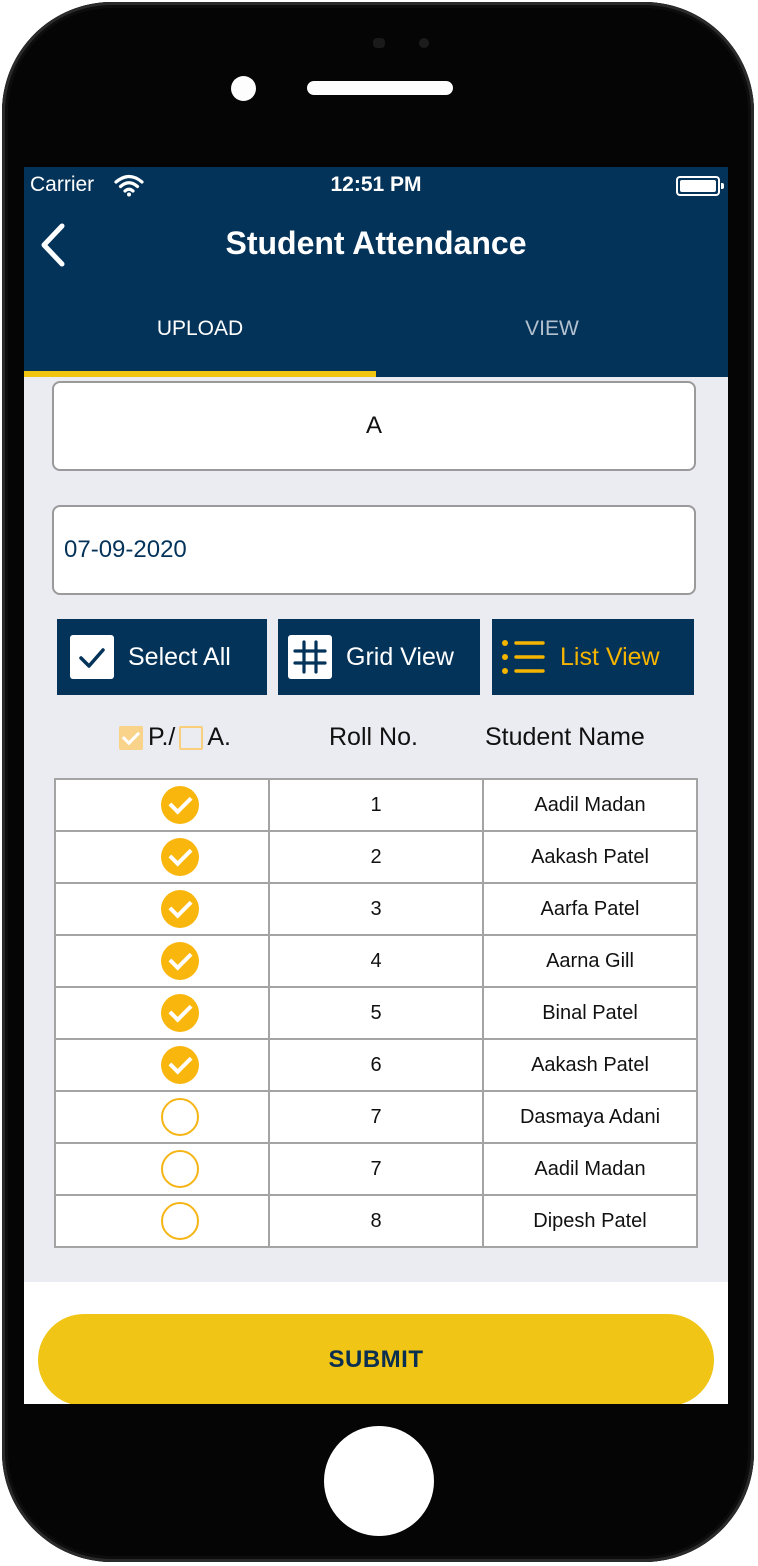 Image resolution: width=758 pixels, height=1566 pixels. I want to click on roll-number-cell: 3, so click(376, 909).